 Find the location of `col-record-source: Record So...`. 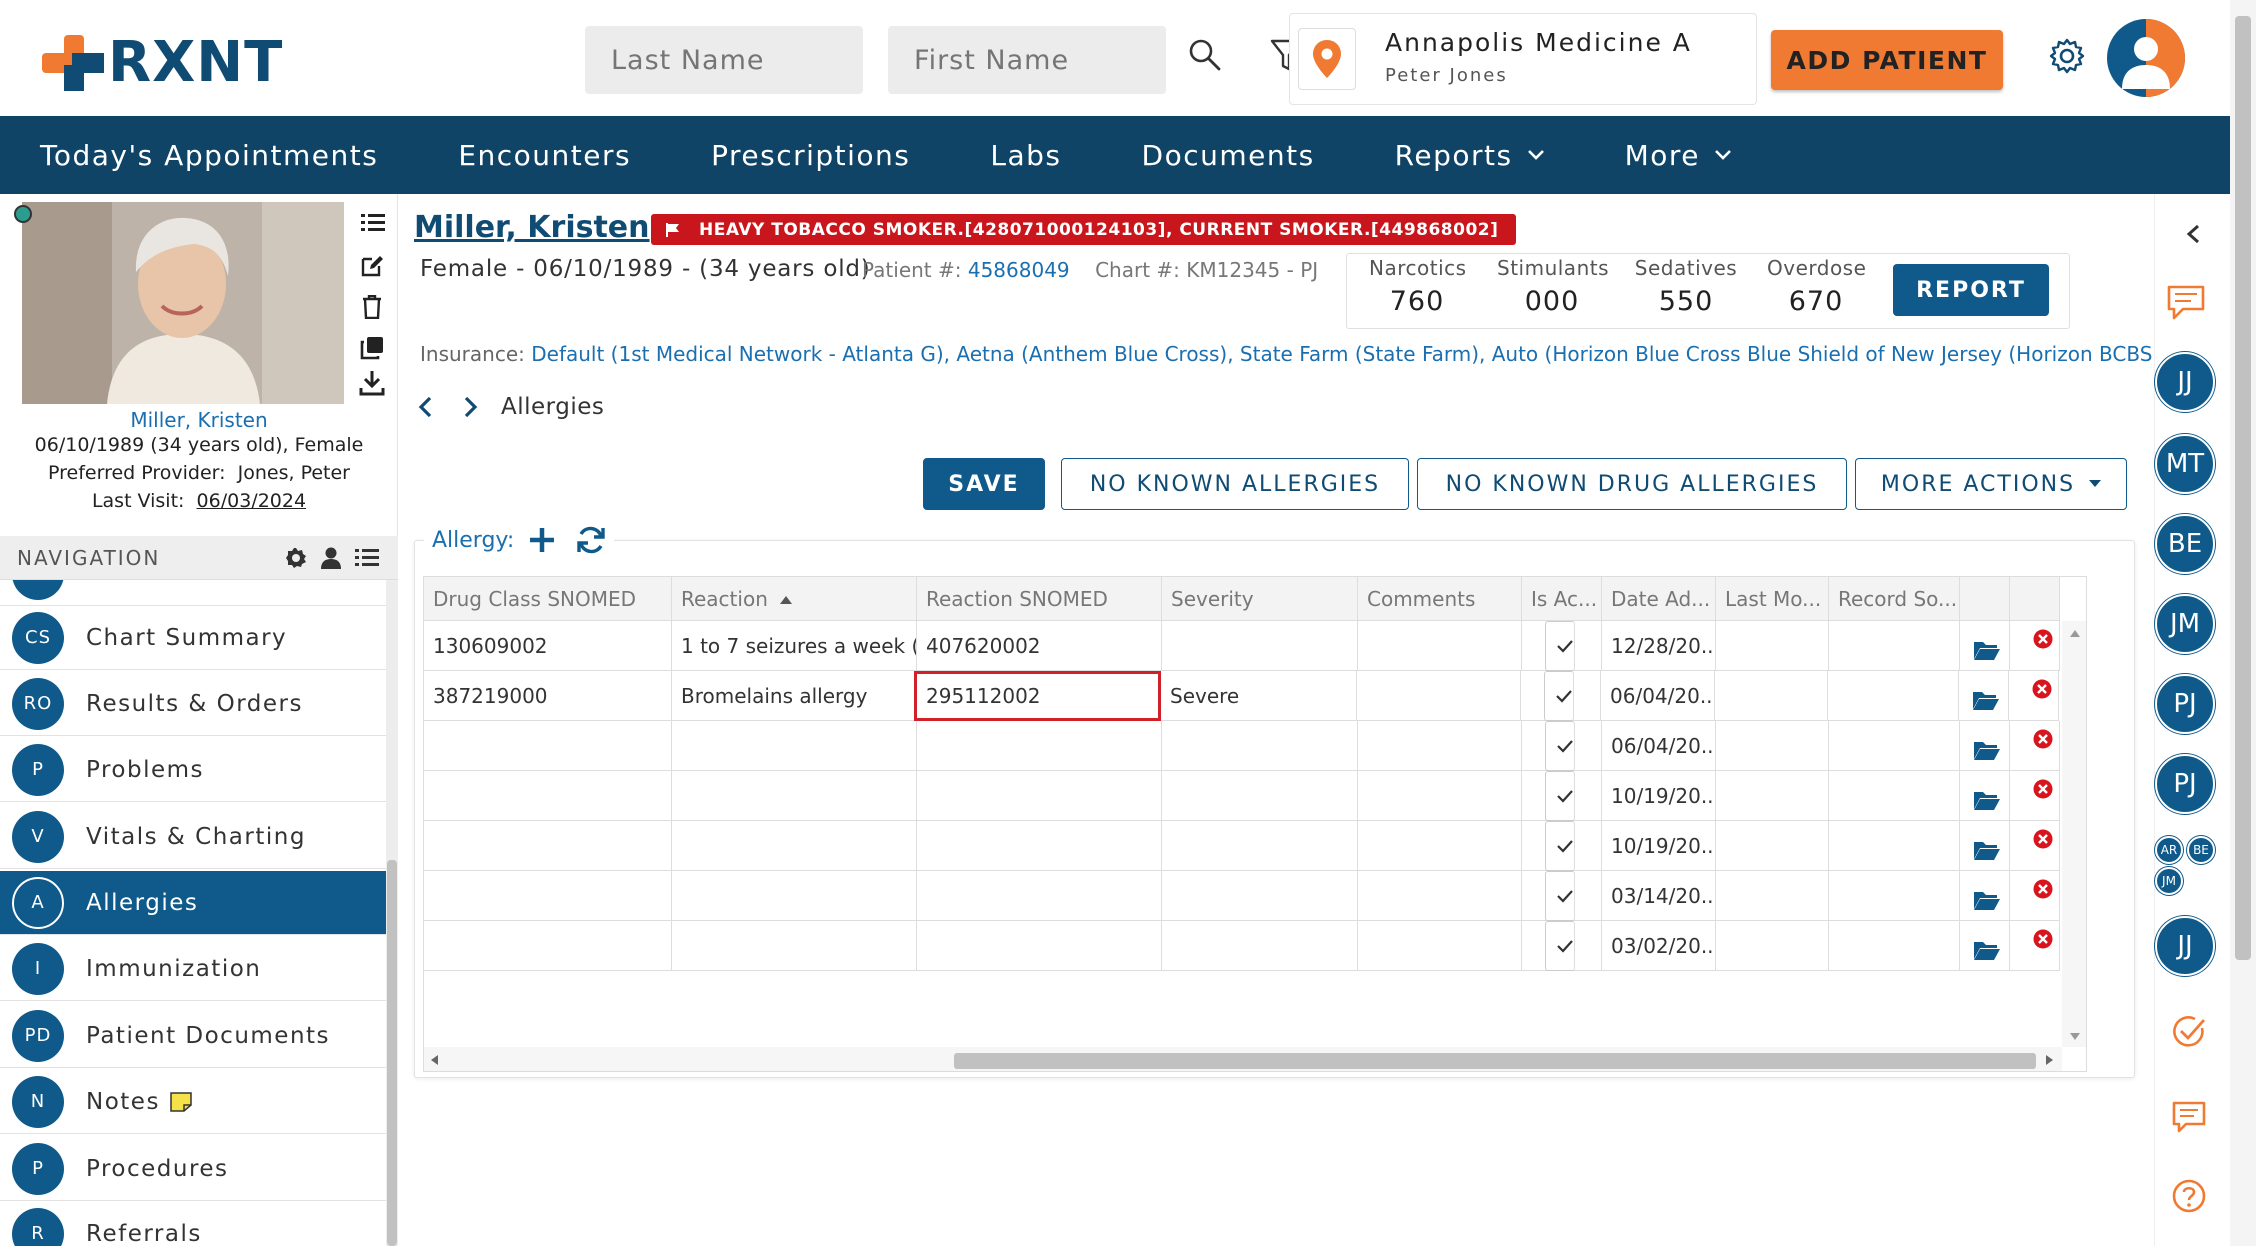

col-record-source: Record So... is located at coordinates (1894, 599).